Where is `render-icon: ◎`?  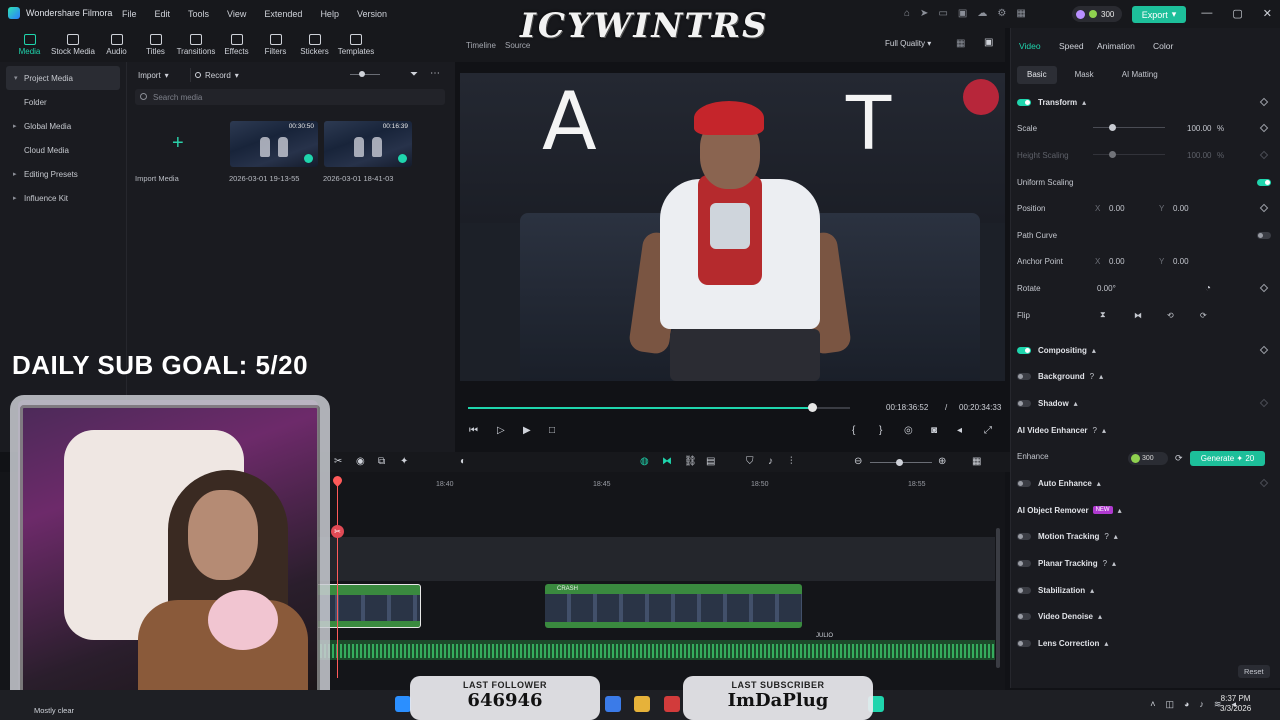 render-icon: ◎ is located at coordinates (908, 430).